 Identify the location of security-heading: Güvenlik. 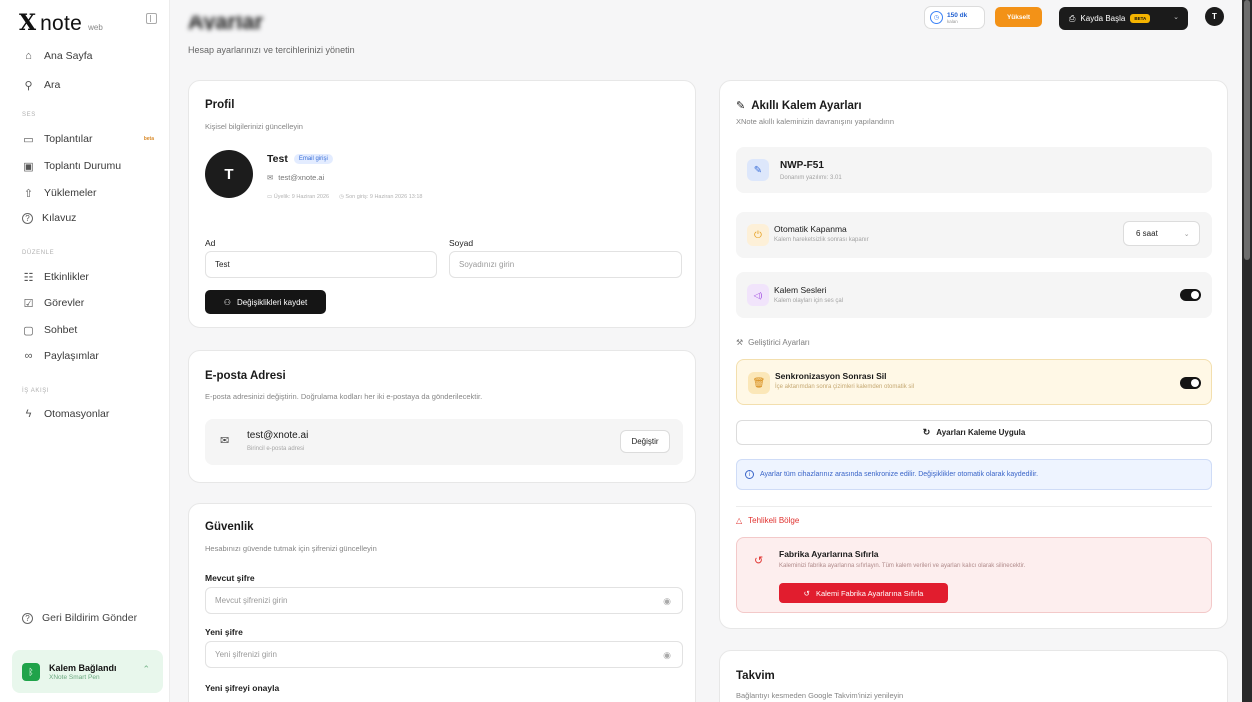
(229, 527).